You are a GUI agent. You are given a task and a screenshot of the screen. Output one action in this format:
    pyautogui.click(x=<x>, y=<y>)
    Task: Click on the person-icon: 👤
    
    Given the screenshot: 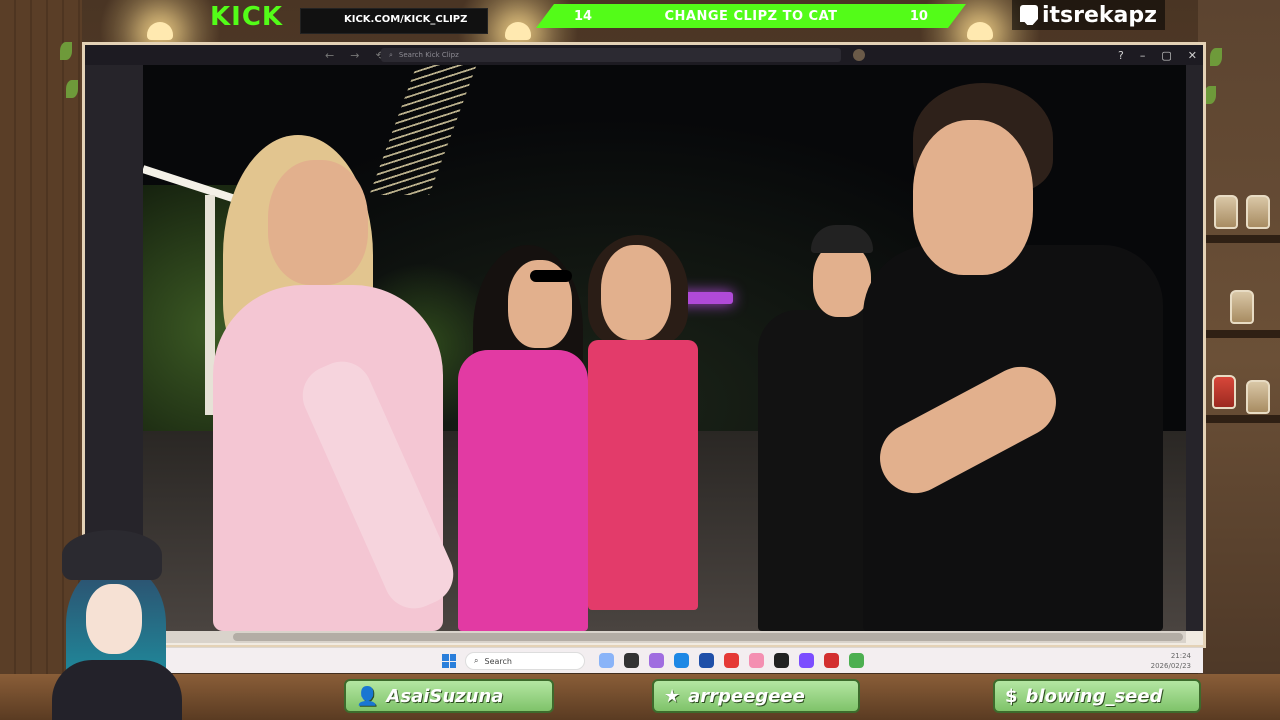 What is the action you would take?
    pyautogui.click(x=367, y=696)
    